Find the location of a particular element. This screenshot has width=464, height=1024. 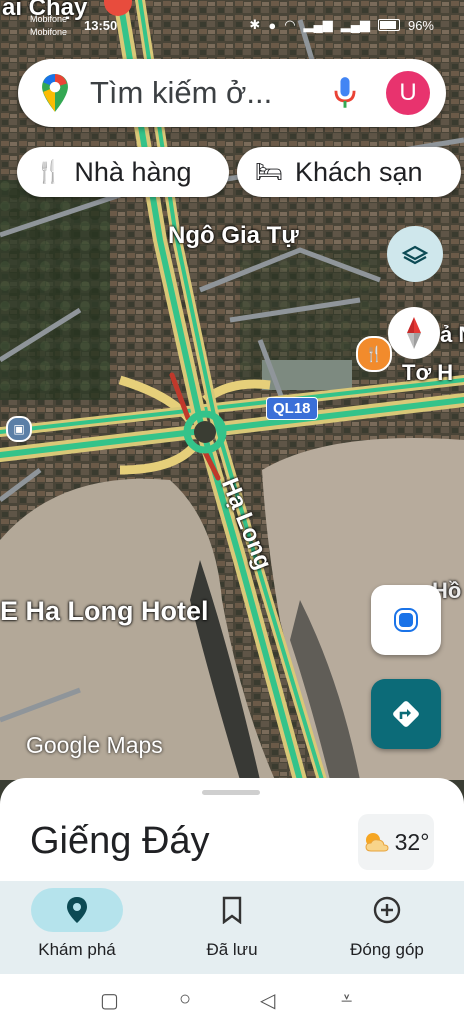

restaurant-icon: 🍴 is located at coordinates (49, 171).